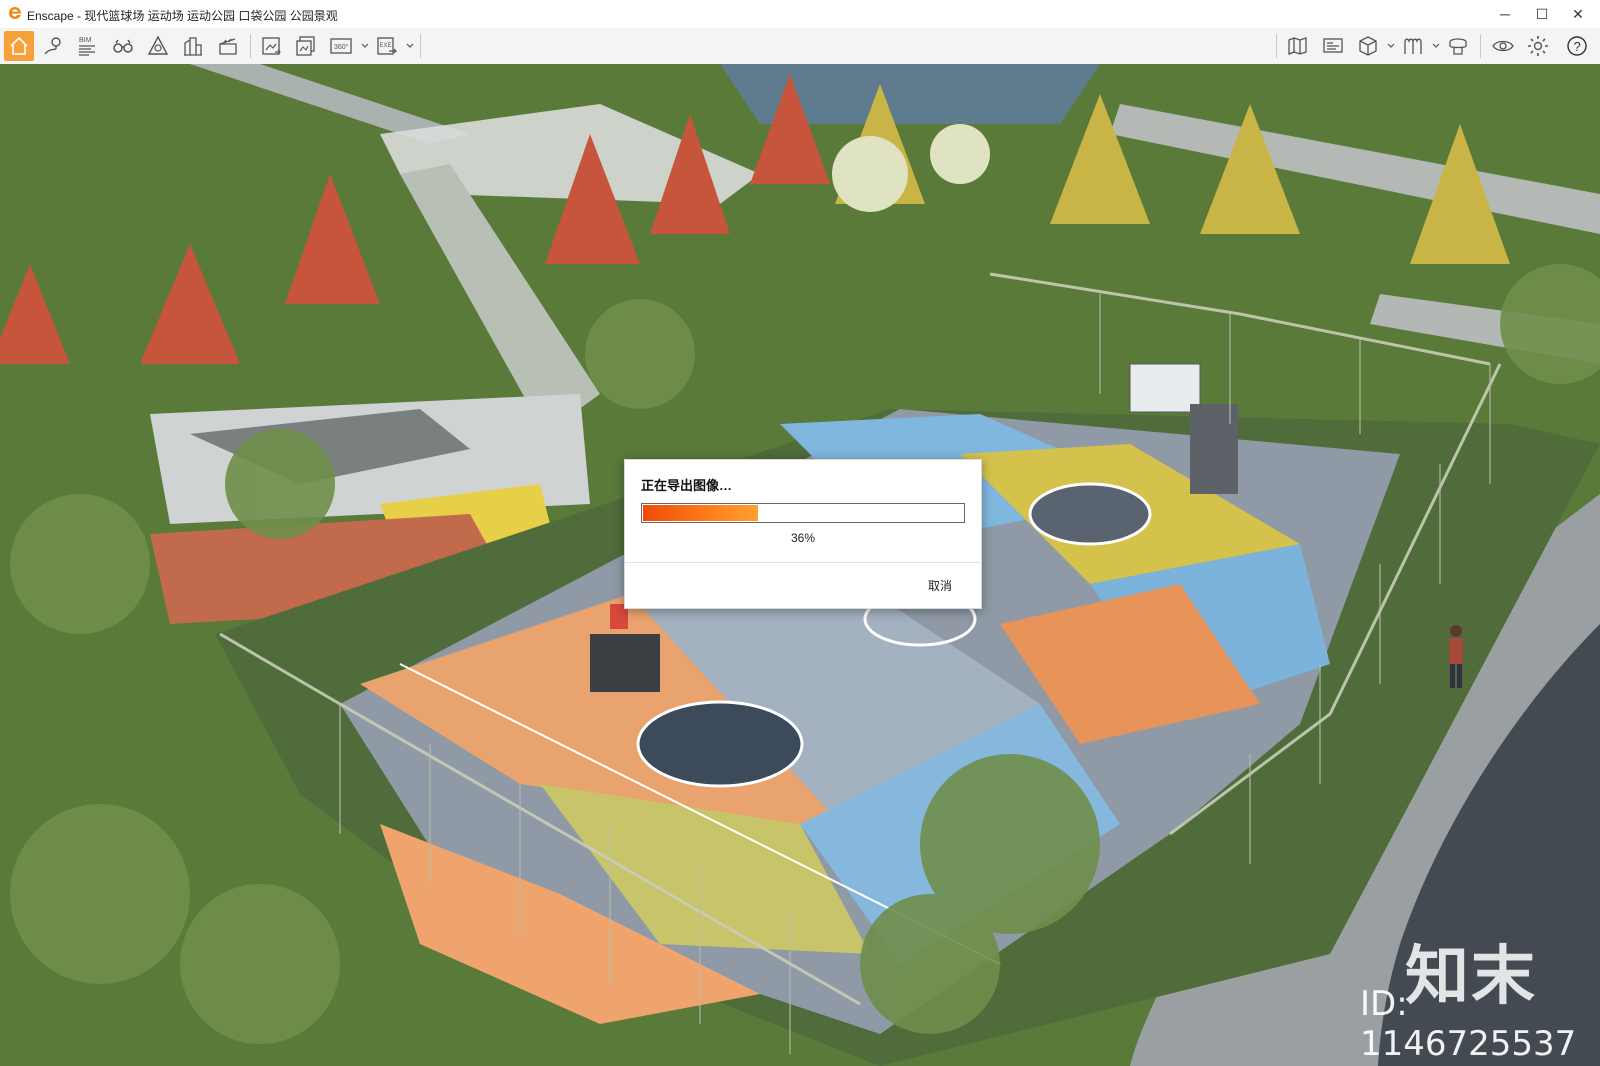 The image size is (1600, 1066). I want to click on atmosphere-icon, so click(158, 45).